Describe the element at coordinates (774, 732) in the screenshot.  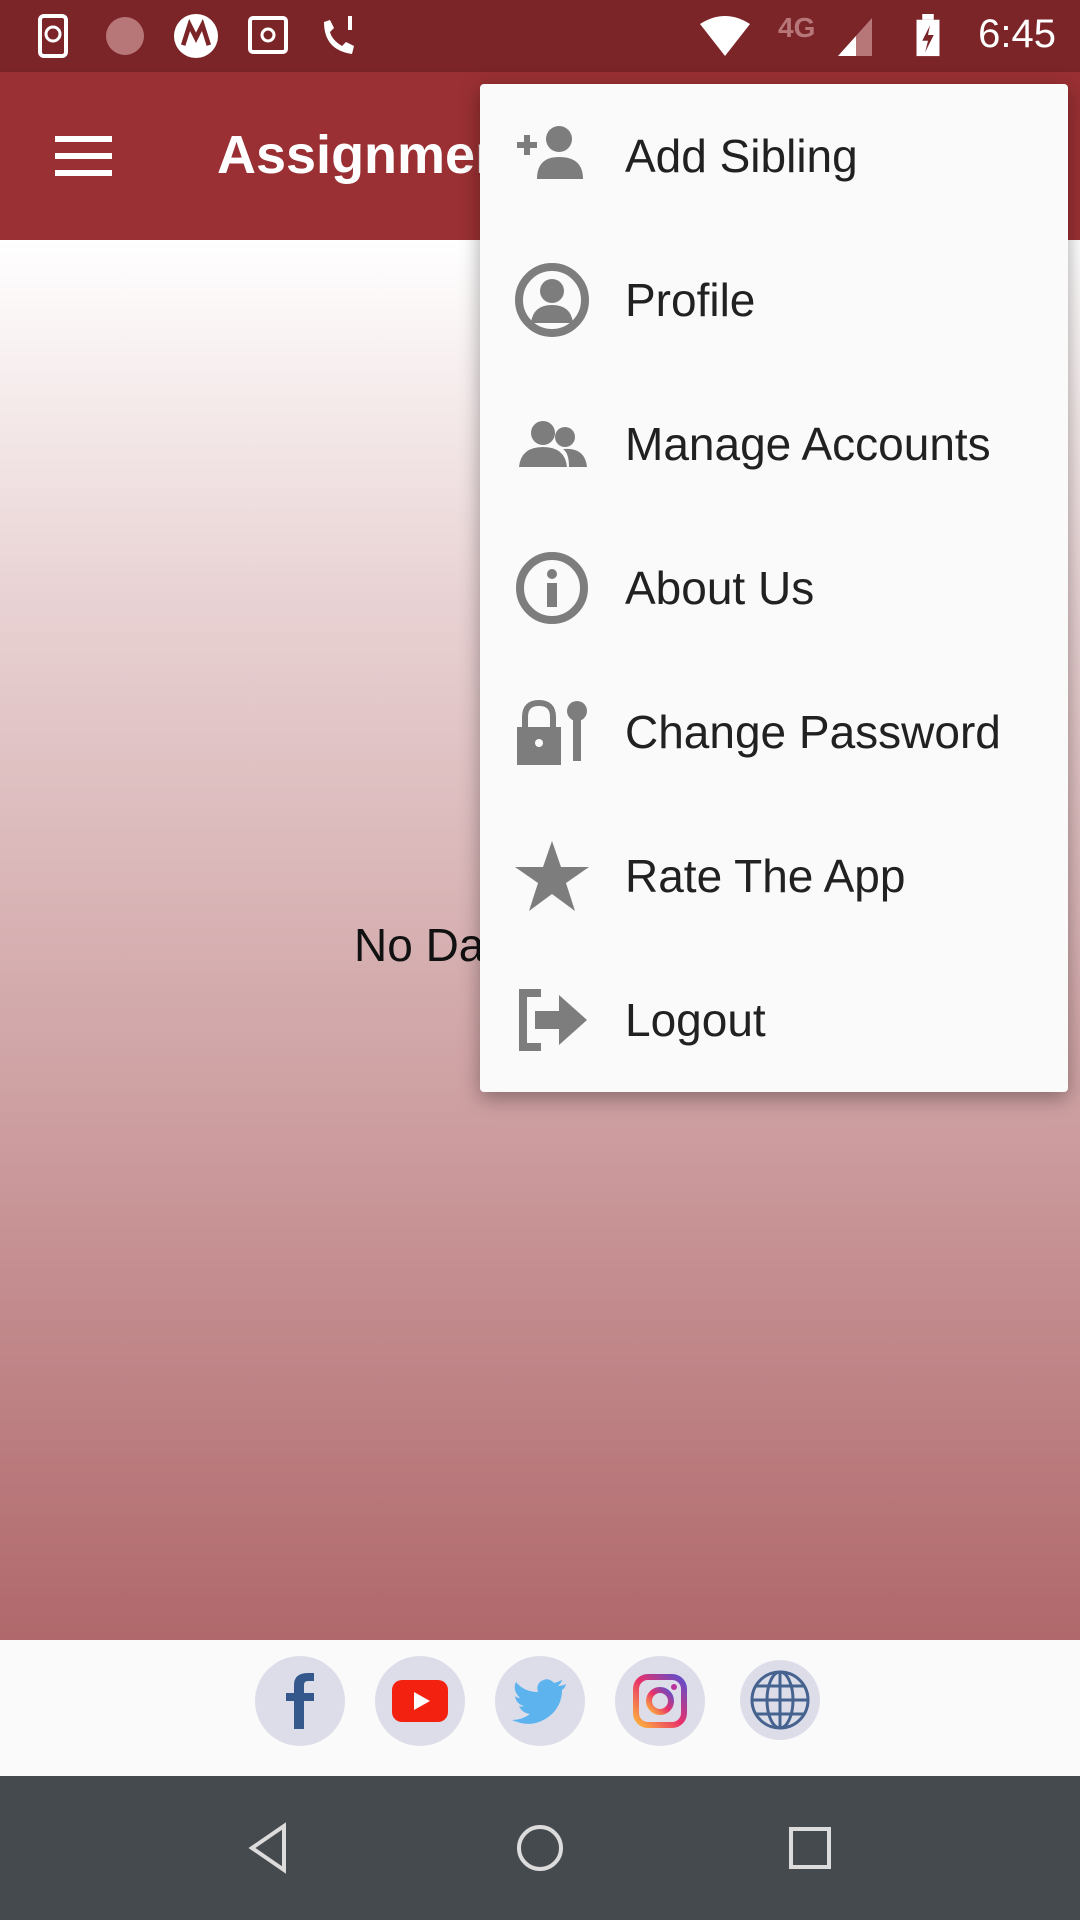
I see `menu-item-change-password: Change Password` at that location.